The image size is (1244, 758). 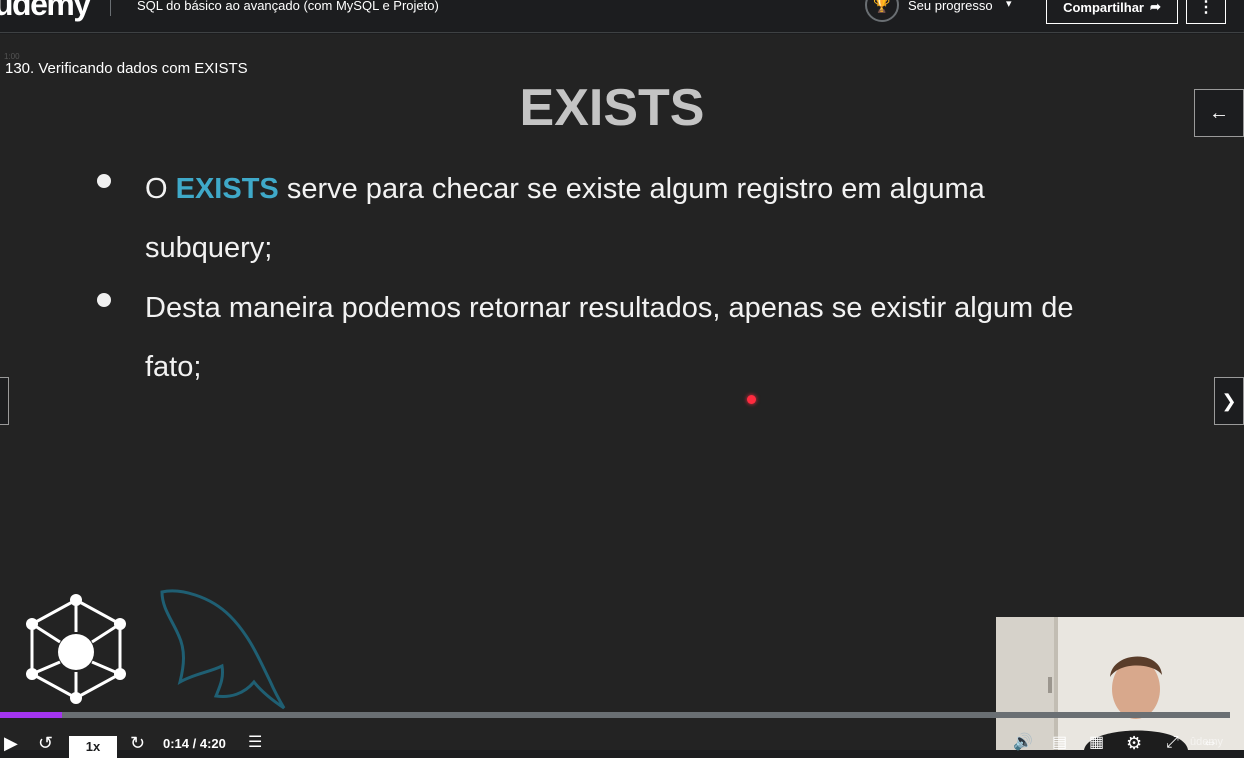 What do you see at coordinates (1103, 7) in the screenshot?
I see `share-button-label: Compartilhar` at bounding box center [1103, 7].